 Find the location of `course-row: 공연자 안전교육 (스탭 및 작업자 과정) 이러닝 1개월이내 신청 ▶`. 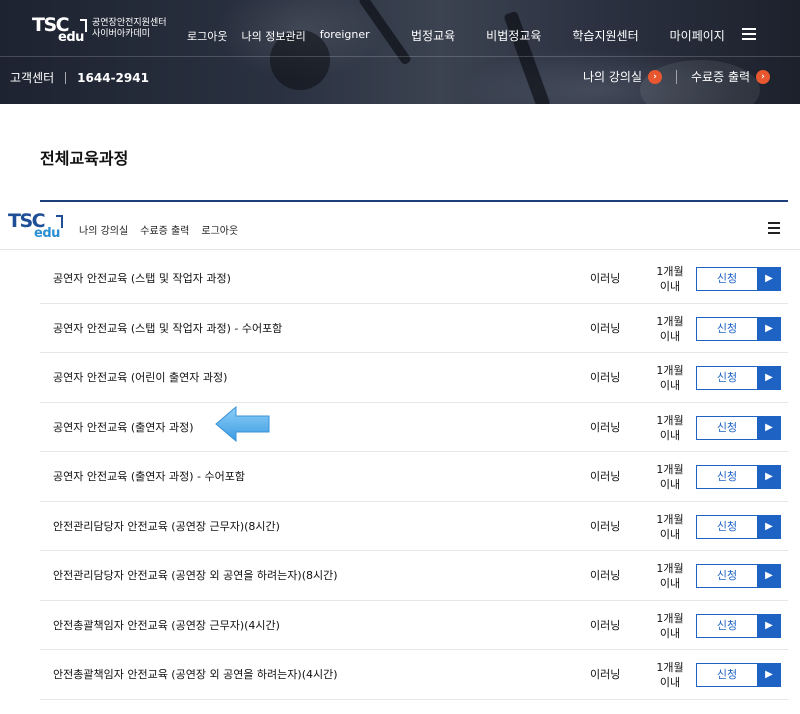

course-row: 공연자 안전교육 (스탭 및 작업자 과정) 이러닝 1개월이내 신청 ▶ is located at coordinates (414, 279).